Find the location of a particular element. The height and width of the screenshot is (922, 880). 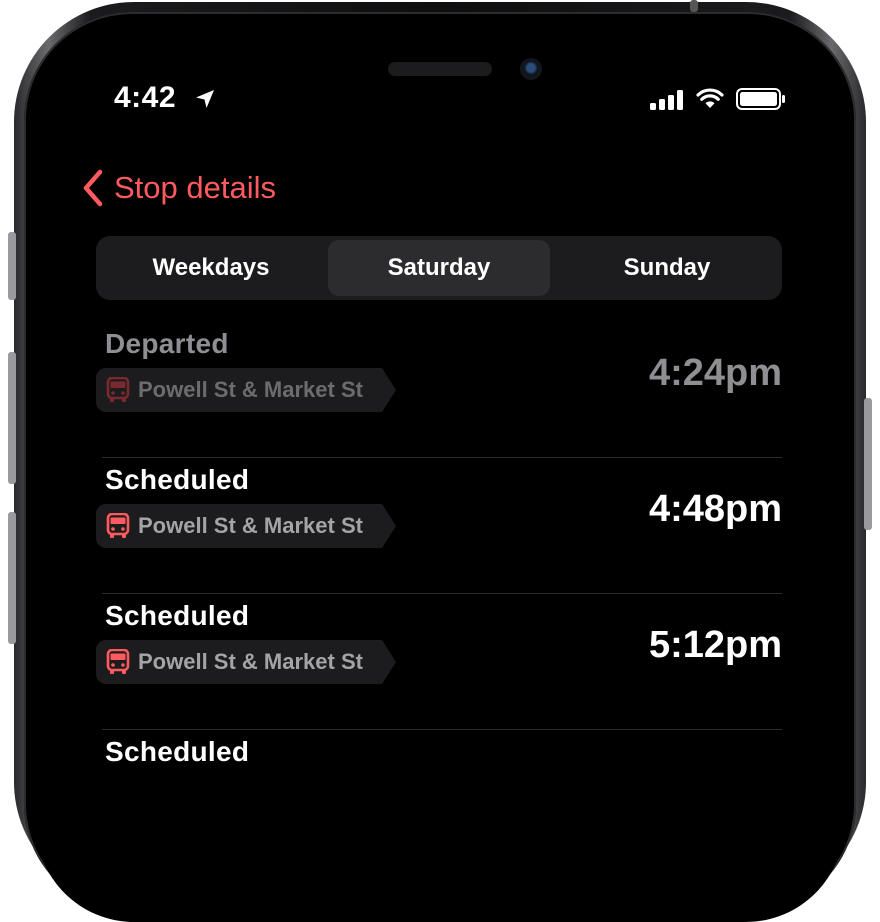

status-bar: 4:42 is located at coordinates (440, 98).